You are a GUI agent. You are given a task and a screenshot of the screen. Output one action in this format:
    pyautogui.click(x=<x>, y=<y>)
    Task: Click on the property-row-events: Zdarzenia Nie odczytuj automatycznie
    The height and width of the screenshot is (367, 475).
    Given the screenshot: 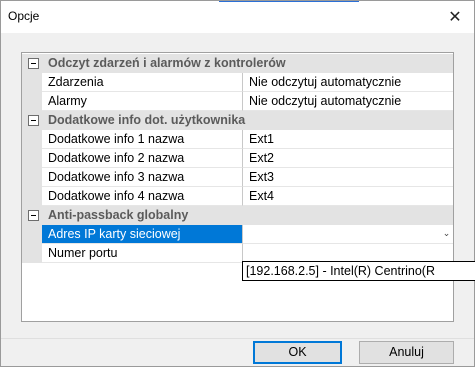 What is the action you would take?
    pyautogui.click(x=237, y=82)
    